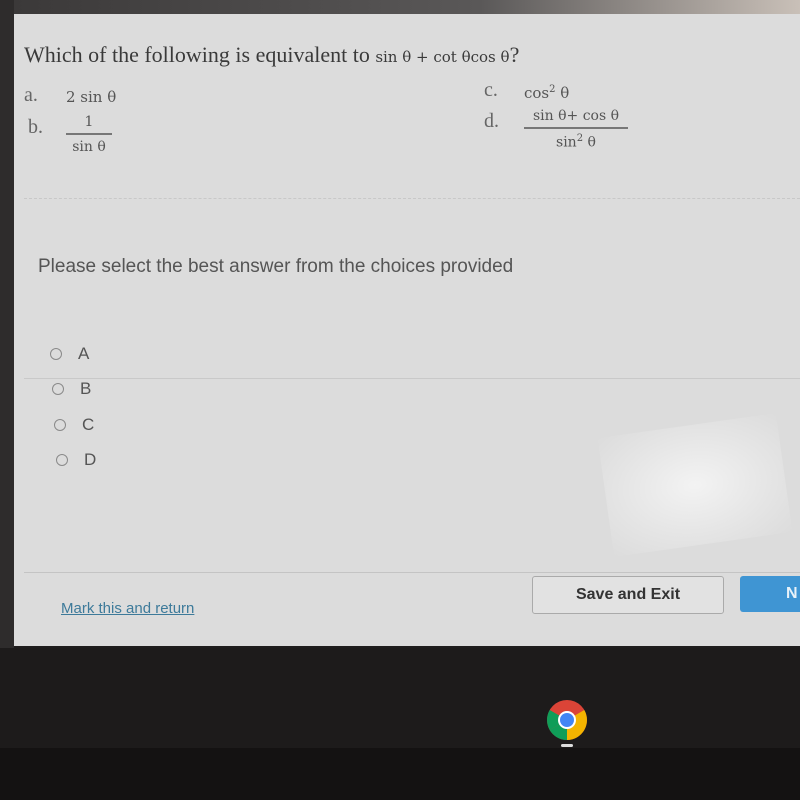  What do you see at coordinates (491, 121) in the screenshot?
I see `choice-d-letter: d.` at bounding box center [491, 121].